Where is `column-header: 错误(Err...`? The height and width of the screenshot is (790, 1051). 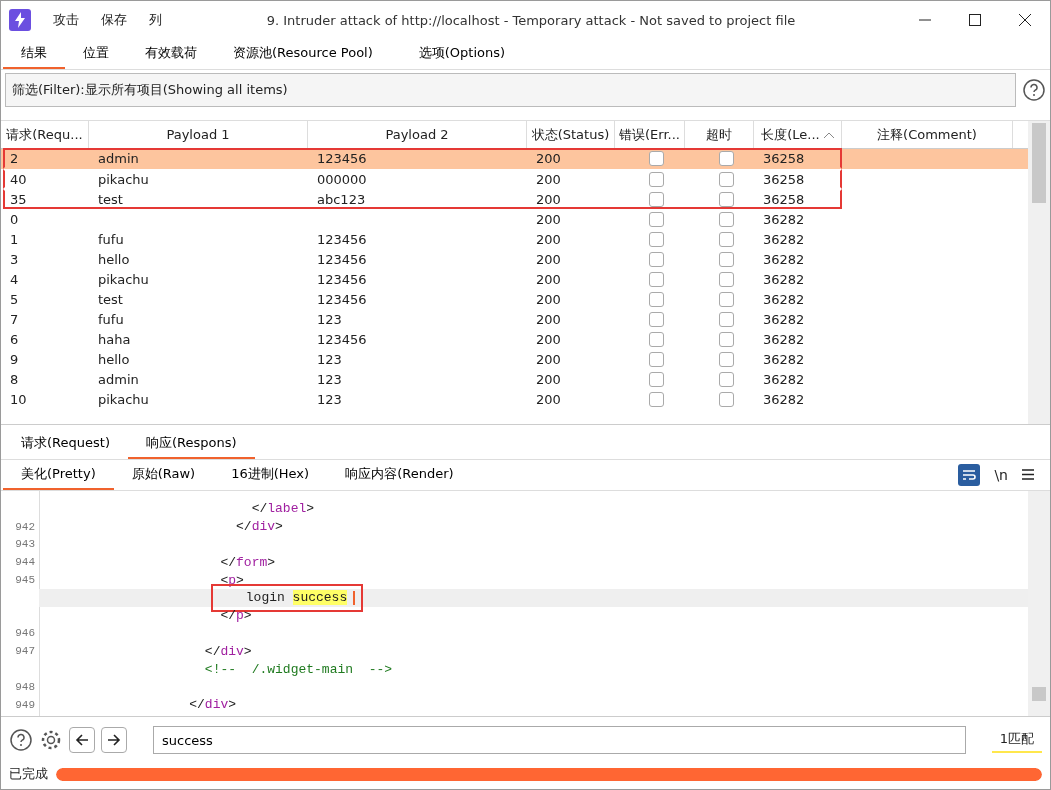 column-header: 错误(Err... is located at coordinates (650, 134).